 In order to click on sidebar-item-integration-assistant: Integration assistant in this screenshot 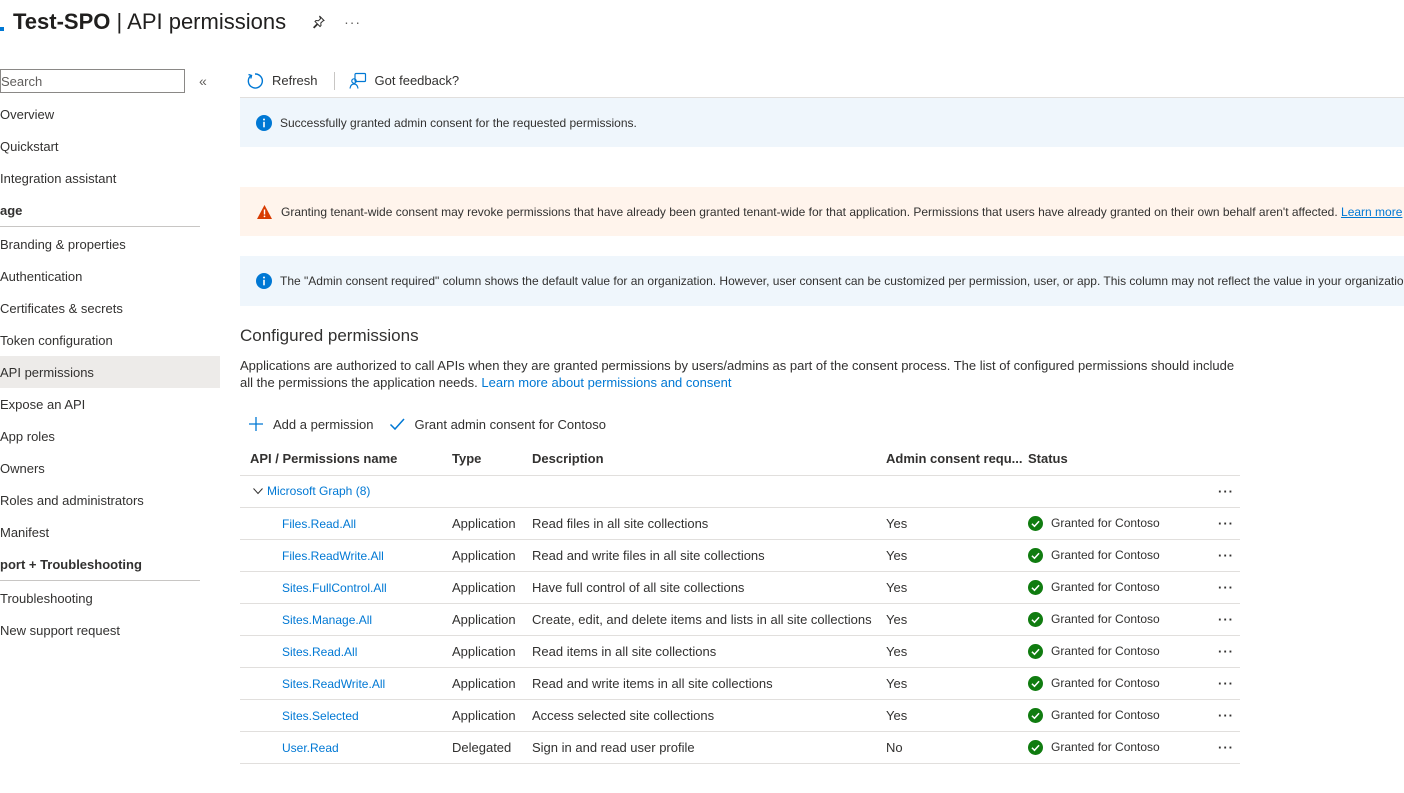, I will do `click(110, 178)`.